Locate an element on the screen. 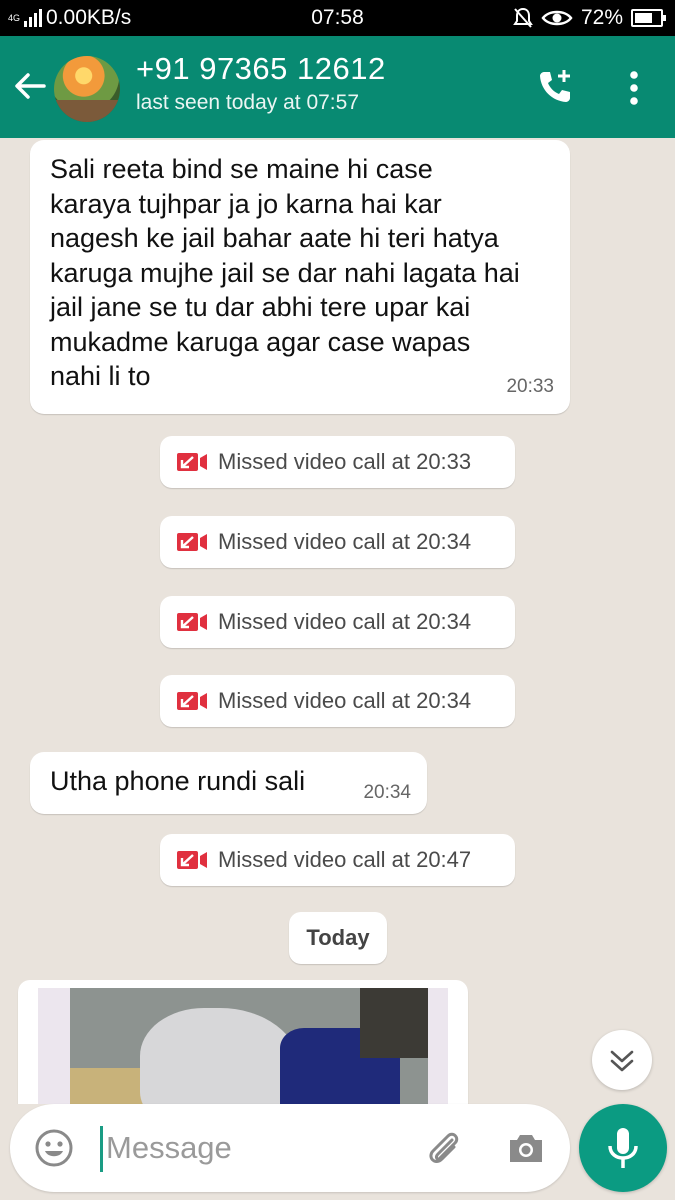 This screenshot has height=1200, width=675. back-arrow-icon is located at coordinates (30, 86).